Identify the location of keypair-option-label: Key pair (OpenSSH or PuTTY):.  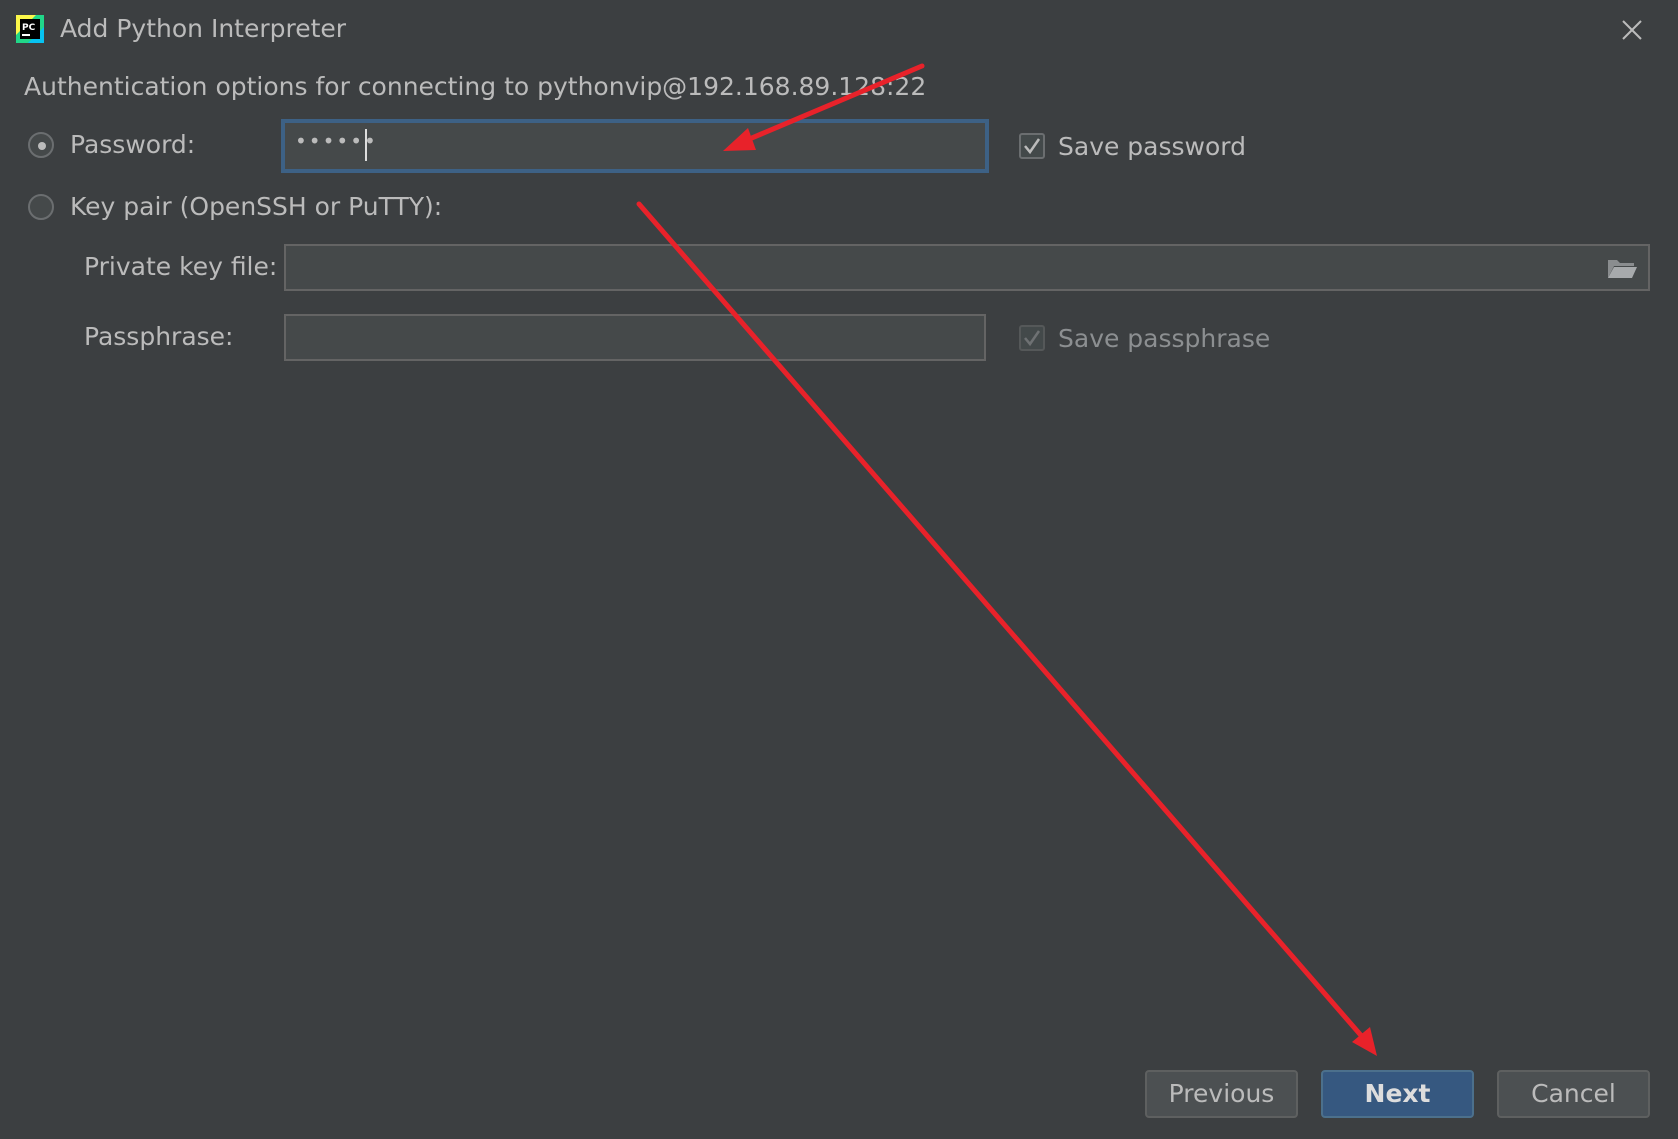
(256, 206).